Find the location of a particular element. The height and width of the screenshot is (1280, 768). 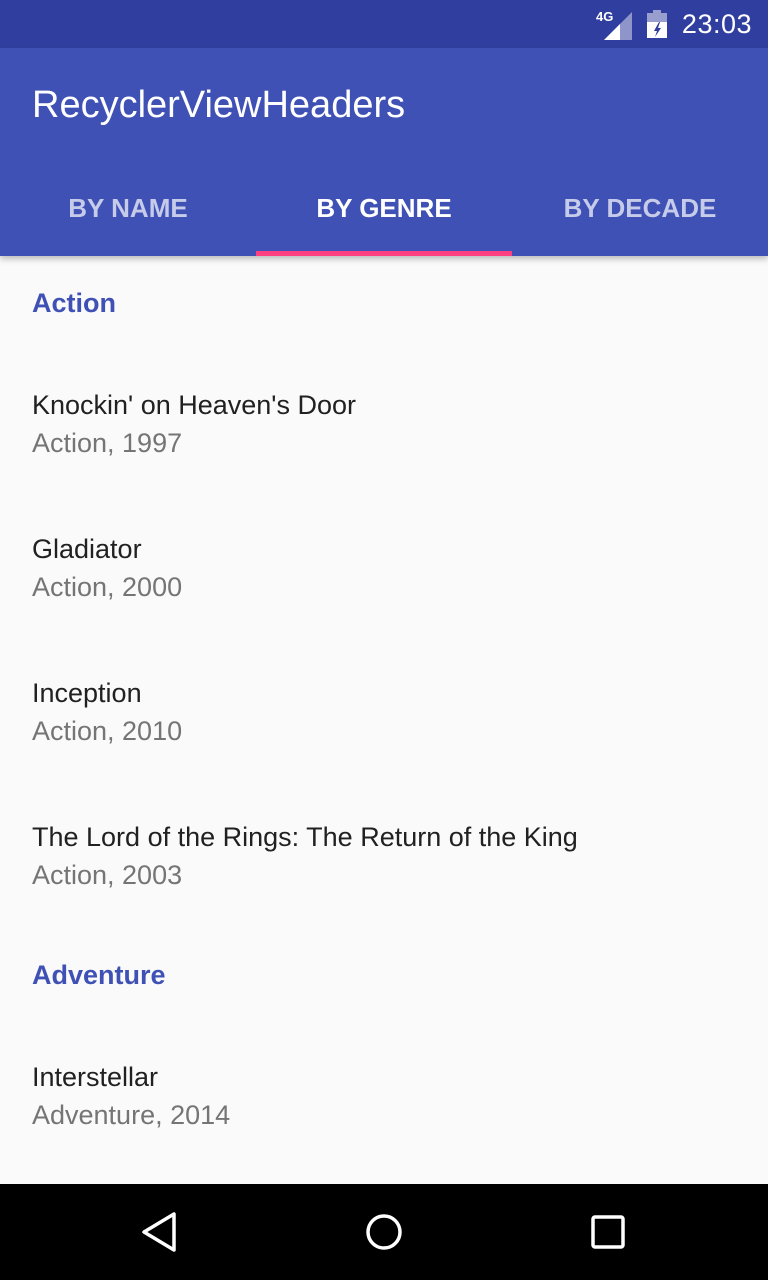

movie-genre-year: Adventure, 2014 is located at coordinates (131, 1115).